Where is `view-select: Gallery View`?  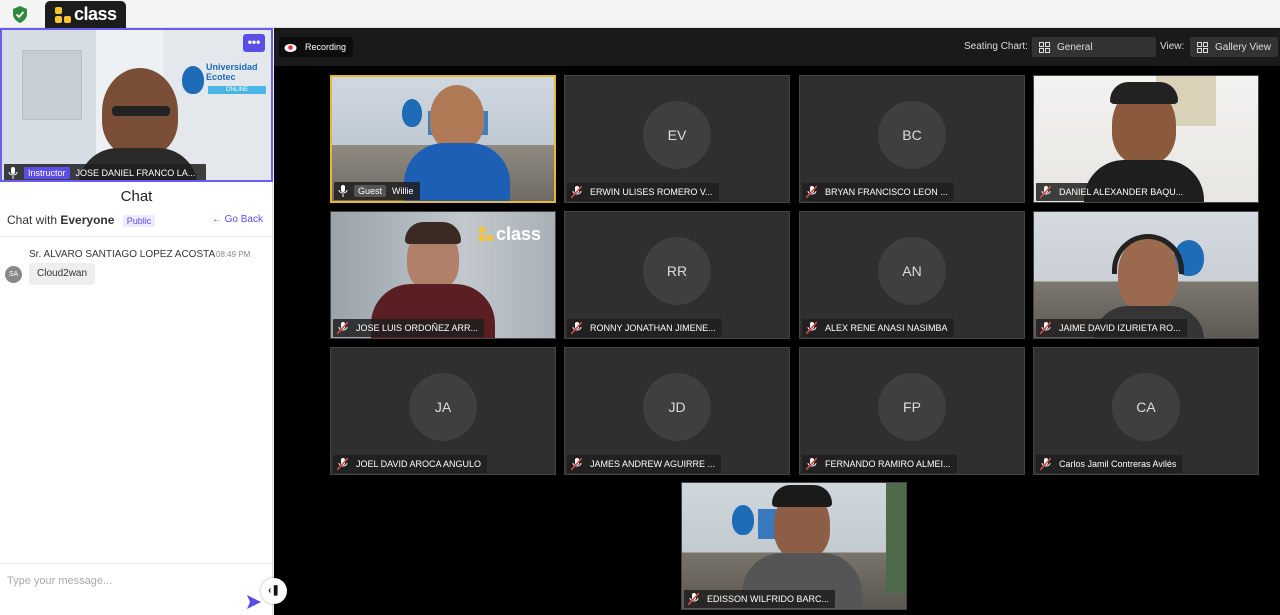 view-select: Gallery View is located at coordinates (1234, 47).